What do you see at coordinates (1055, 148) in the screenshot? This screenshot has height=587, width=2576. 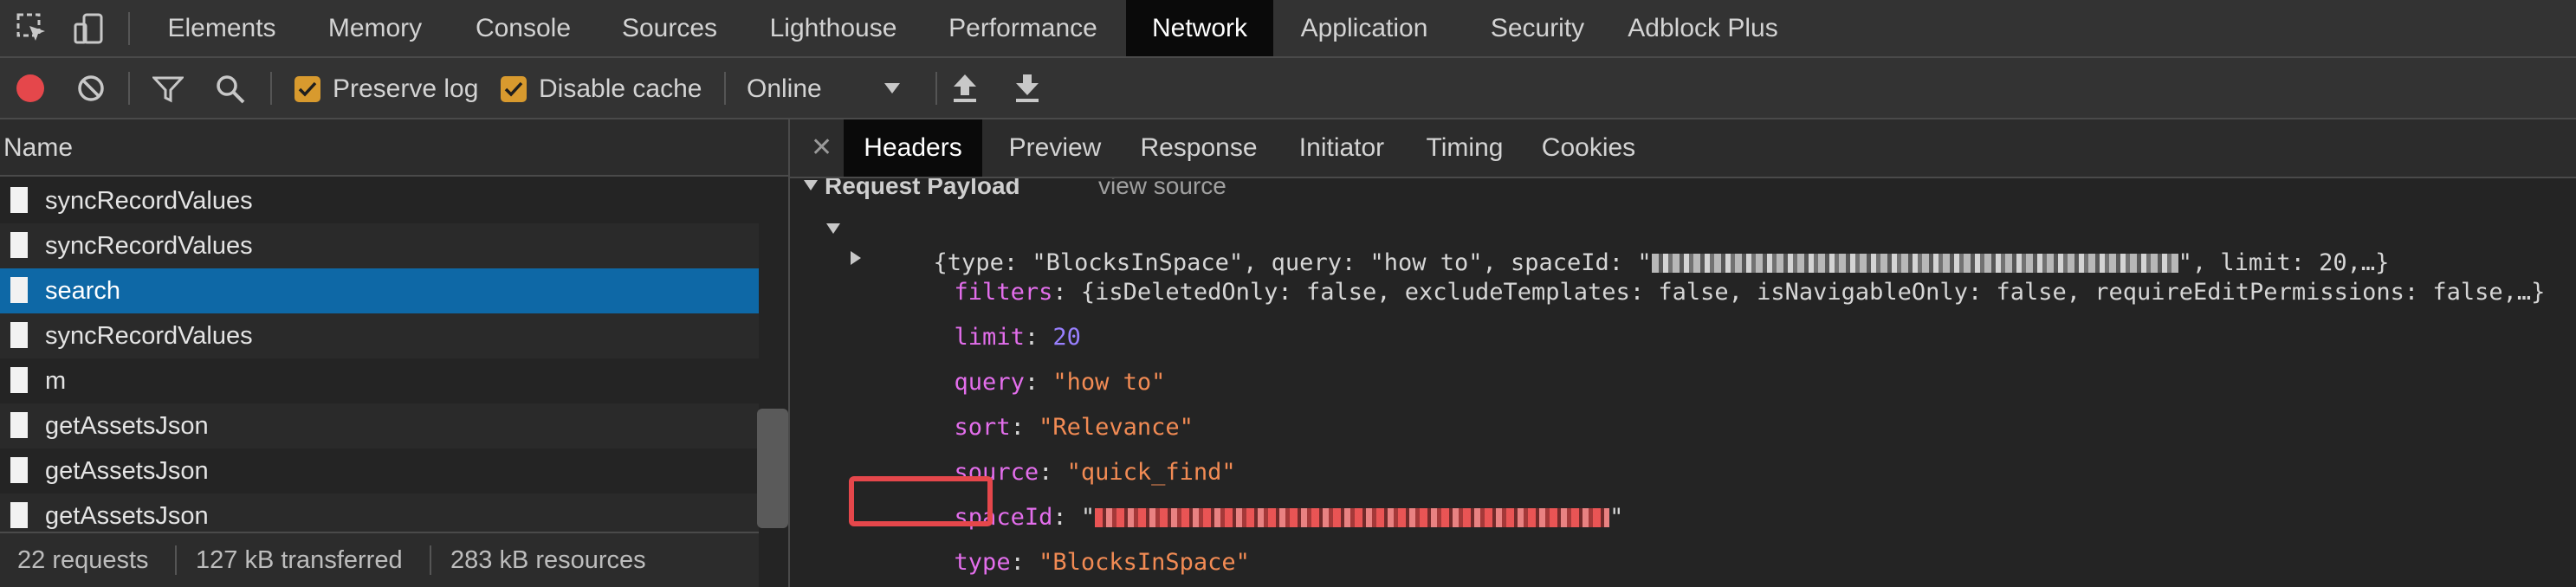 I see `tab-preview: Preview` at bounding box center [1055, 148].